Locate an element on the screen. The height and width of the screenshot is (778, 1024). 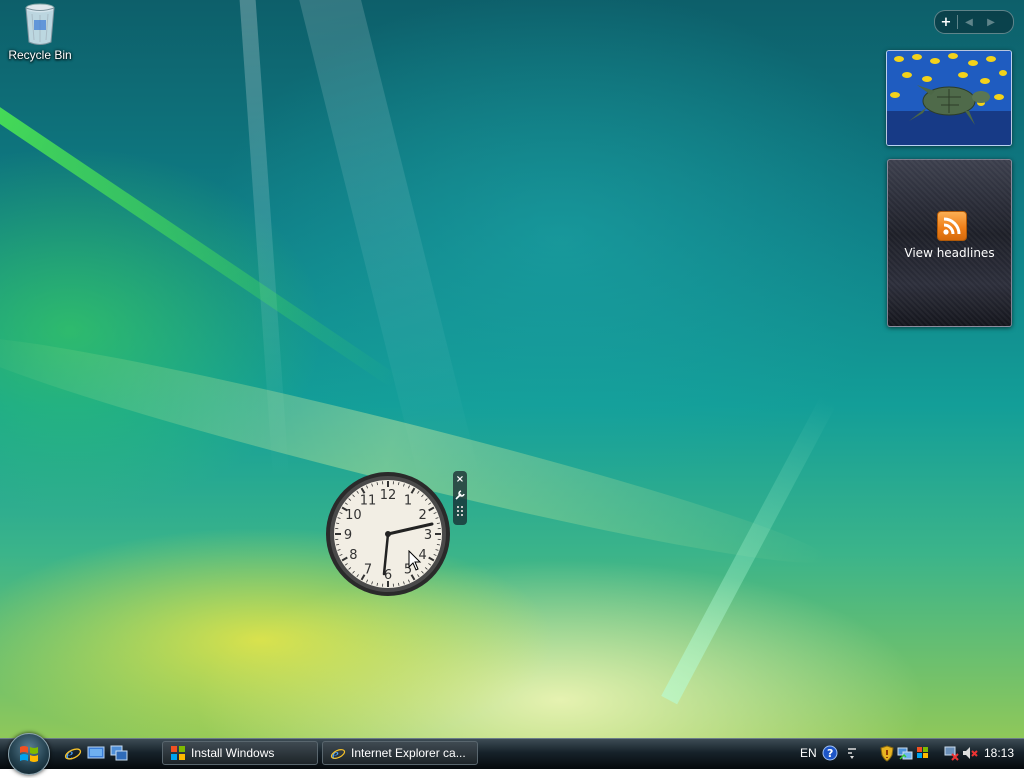
switch-windows-icon is located at coordinates (119, 753).